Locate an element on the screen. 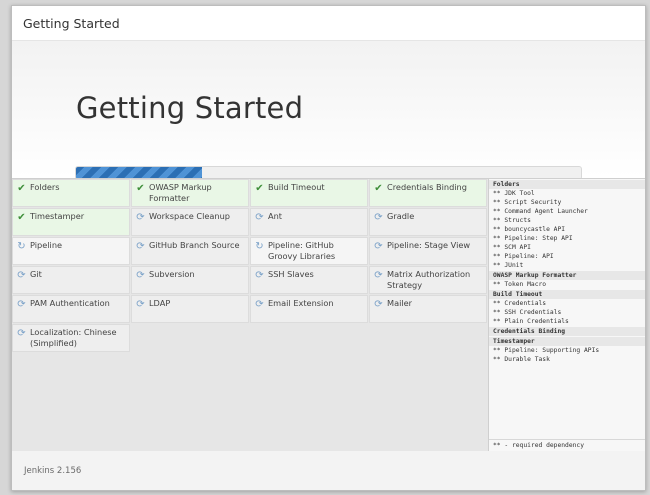 The height and width of the screenshot is (495, 650). log-line: ** Durable Task is located at coordinates (521, 359).